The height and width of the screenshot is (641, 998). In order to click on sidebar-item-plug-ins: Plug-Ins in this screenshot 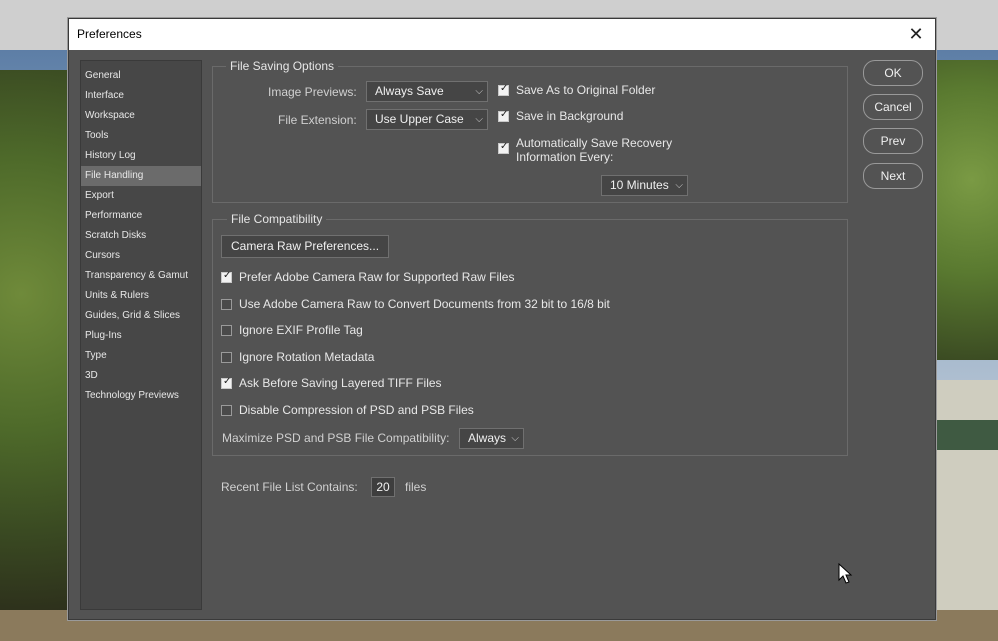, I will do `click(141, 336)`.